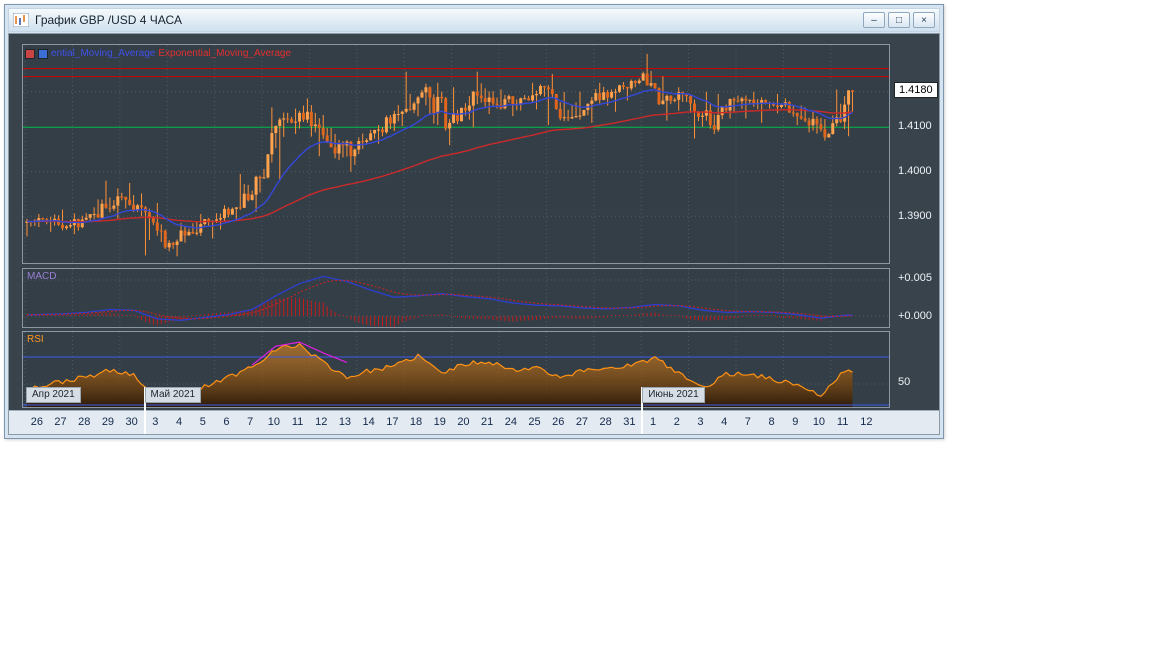 Image resolution: width=1152 pixels, height=648 pixels. What do you see at coordinates (202, 422) in the screenshot?
I see `date-label: 5` at bounding box center [202, 422].